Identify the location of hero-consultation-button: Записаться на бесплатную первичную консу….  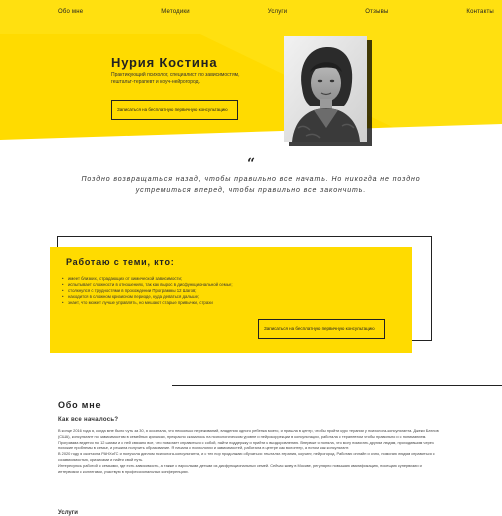
(174, 110).